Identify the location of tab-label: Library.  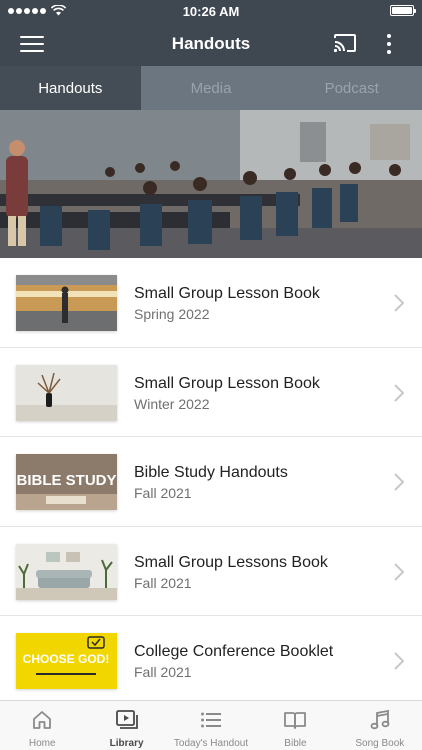
(126, 743).